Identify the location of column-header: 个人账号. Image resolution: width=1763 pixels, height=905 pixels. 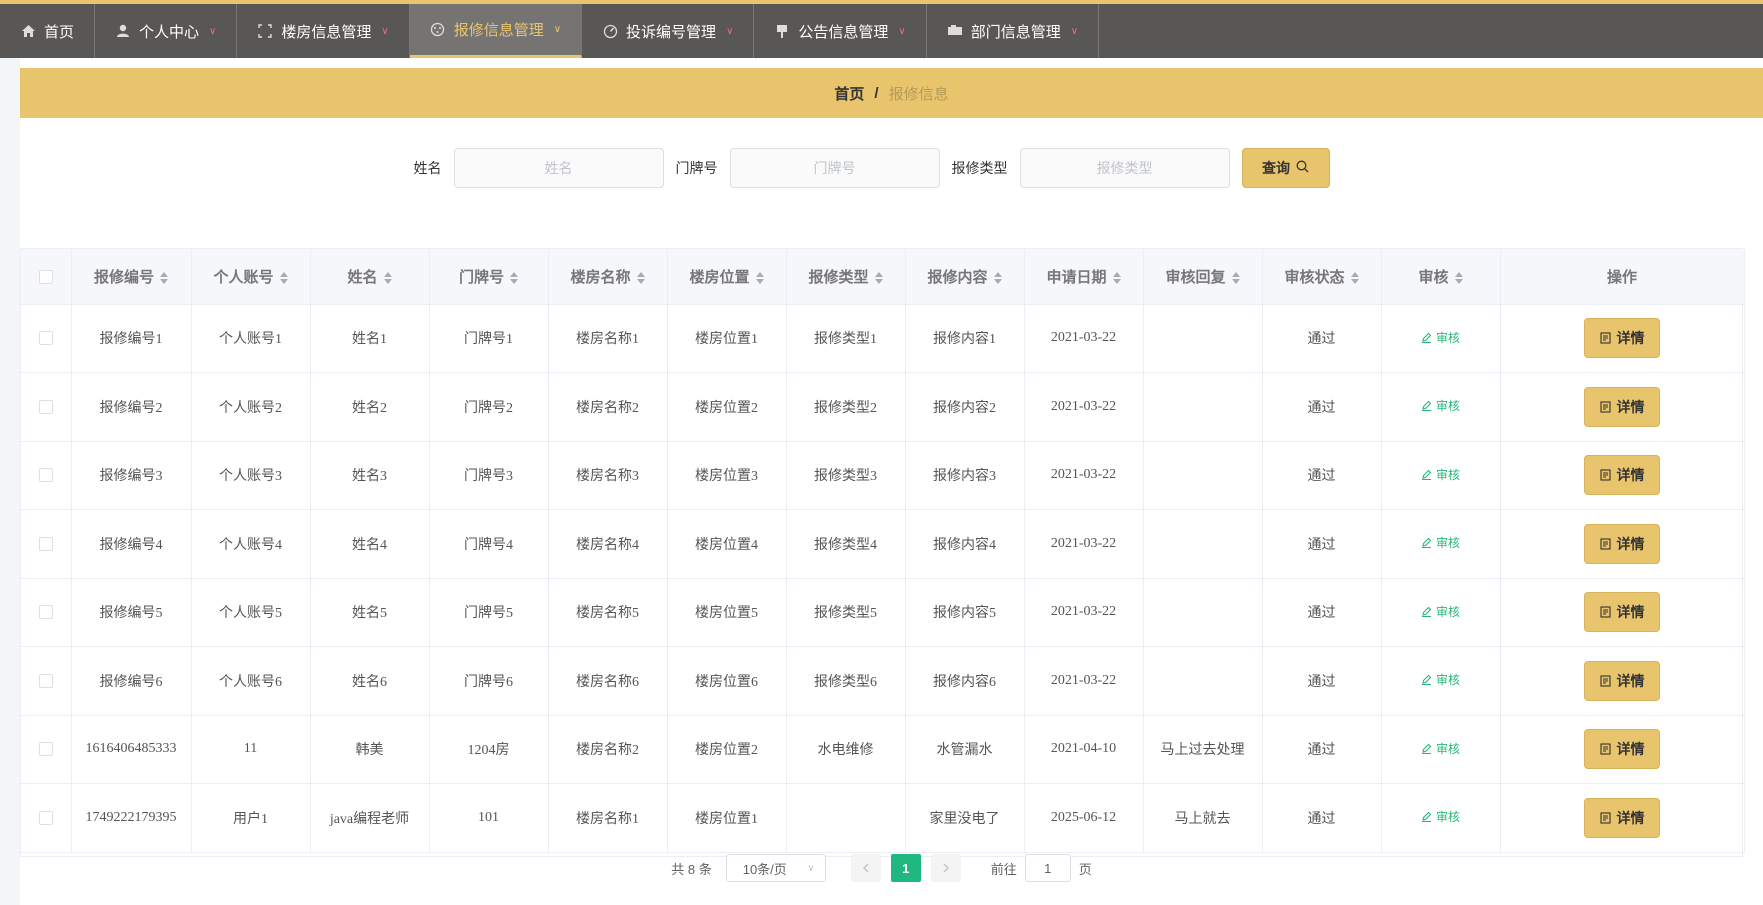
(251, 277).